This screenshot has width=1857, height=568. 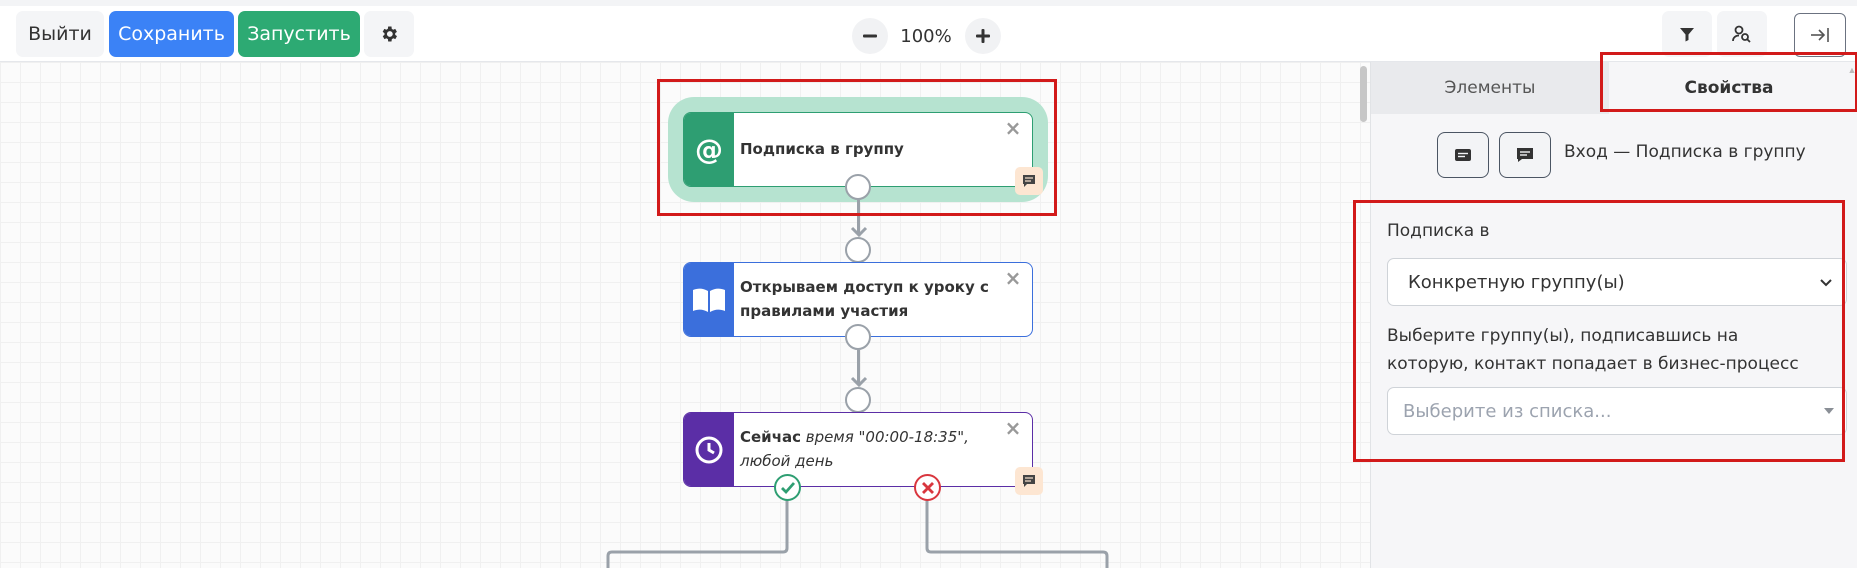 What do you see at coordinates (1829, 411) in the screenshot?
I see `caret-down-icon` at bounding box center [1829, 411].